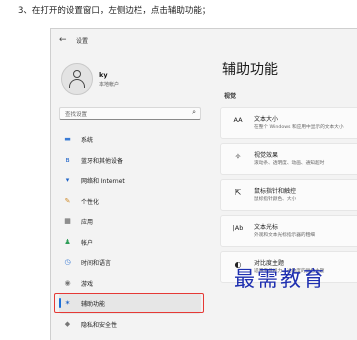 The image size is (357, 340). What do you see at coordinates (266, 227) in the screenshot?
I see `card-title: 文本光标` at bounding box center [266, 227].